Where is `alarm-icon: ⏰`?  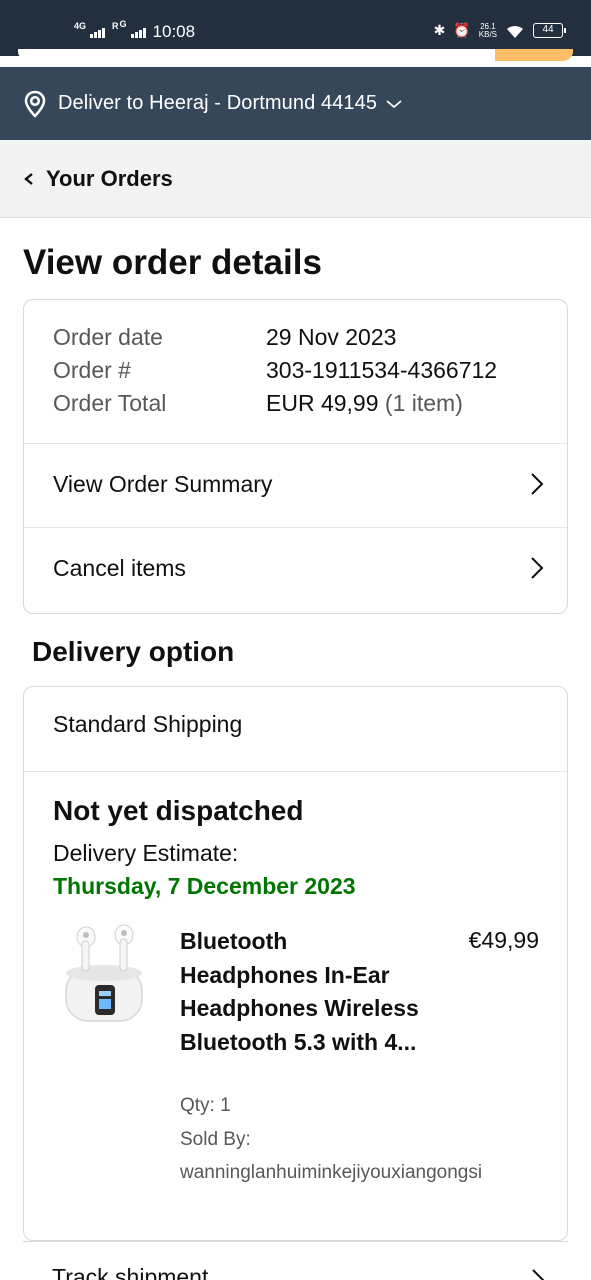
alarm-icon: ⏰ is located at coordinates (462, 30).